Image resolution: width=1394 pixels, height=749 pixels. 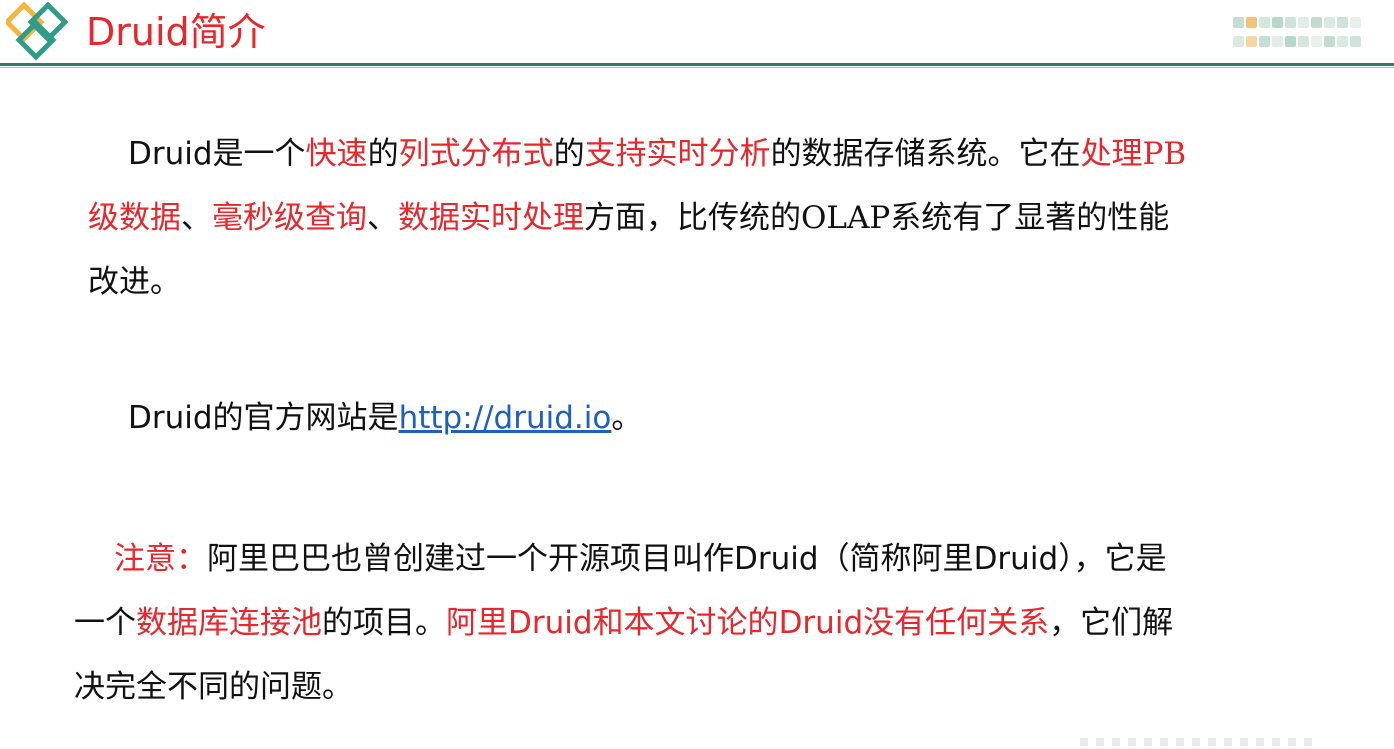 I want to click on text-run: 一个, so click(x=105, y=623).